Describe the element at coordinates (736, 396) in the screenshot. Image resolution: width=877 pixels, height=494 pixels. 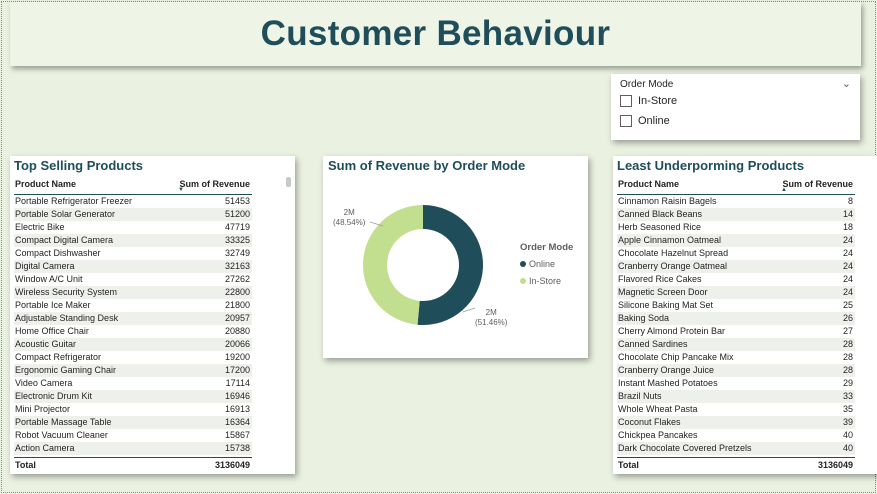
I see `table-row: Brazil Nuts 33` at that location.